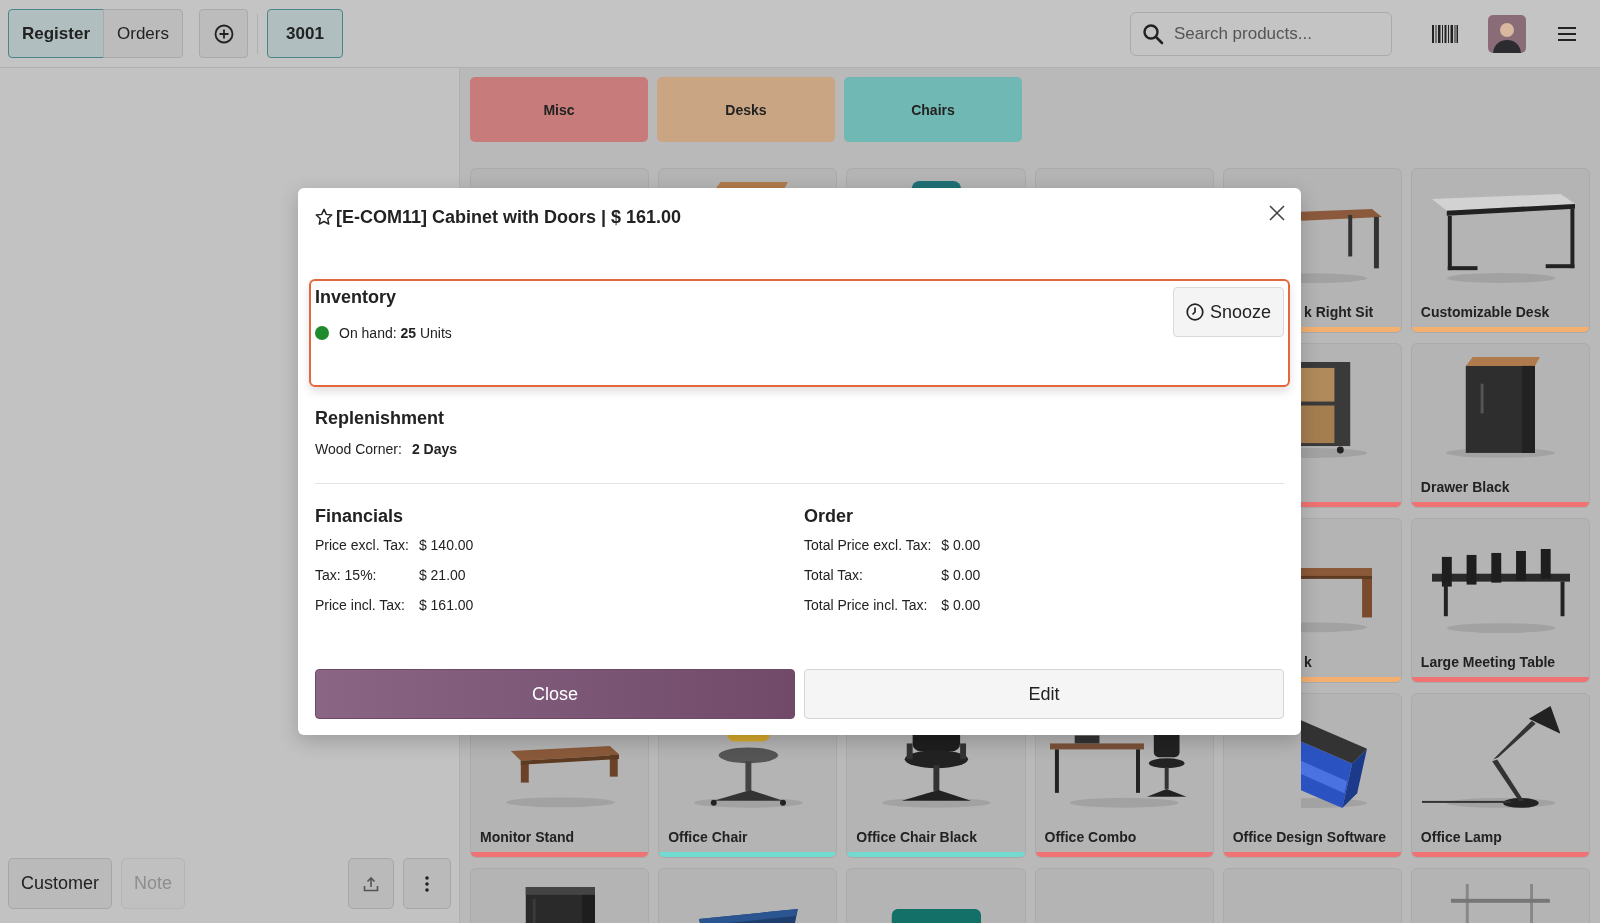 Image resolution: width=1600 pixels, height=923 pixels. What do you see at coordinates (434, 449) in the screenshot?
I see `field-value: 2 Days` at bounding box center [434, 449].